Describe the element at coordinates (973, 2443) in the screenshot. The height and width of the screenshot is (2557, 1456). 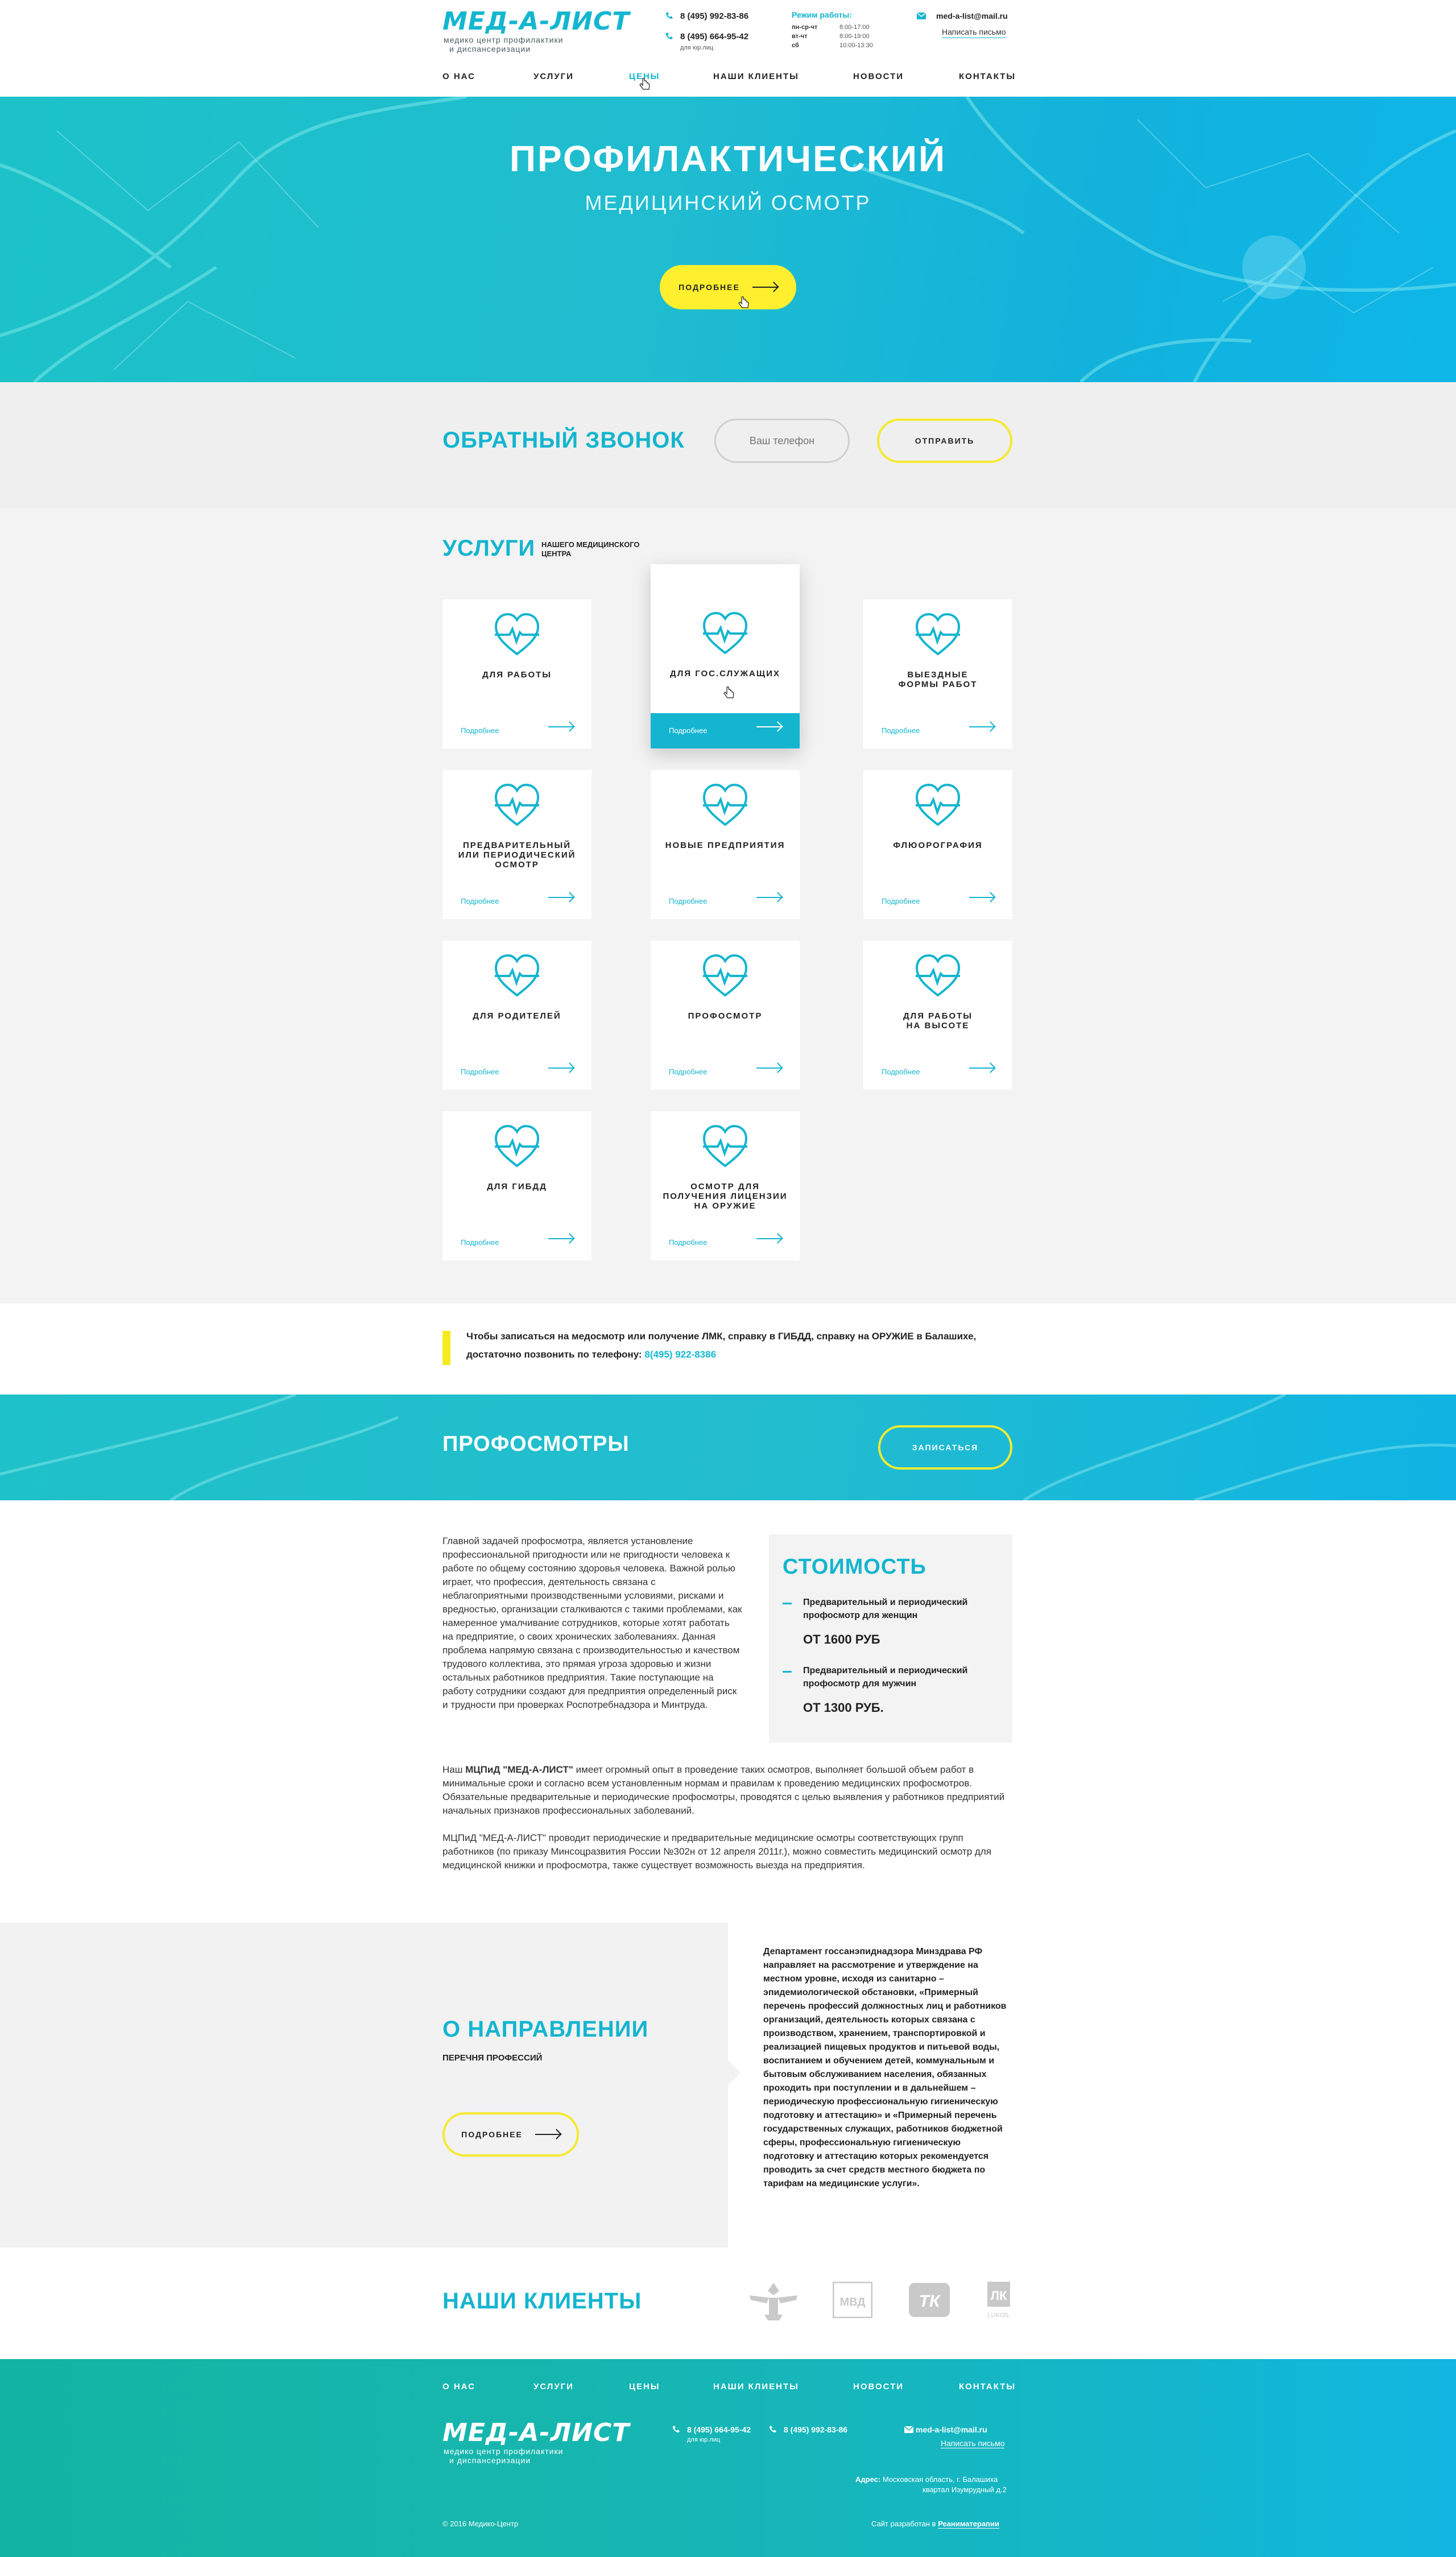
I see `footer-write-link: Написать письмо` at that location.